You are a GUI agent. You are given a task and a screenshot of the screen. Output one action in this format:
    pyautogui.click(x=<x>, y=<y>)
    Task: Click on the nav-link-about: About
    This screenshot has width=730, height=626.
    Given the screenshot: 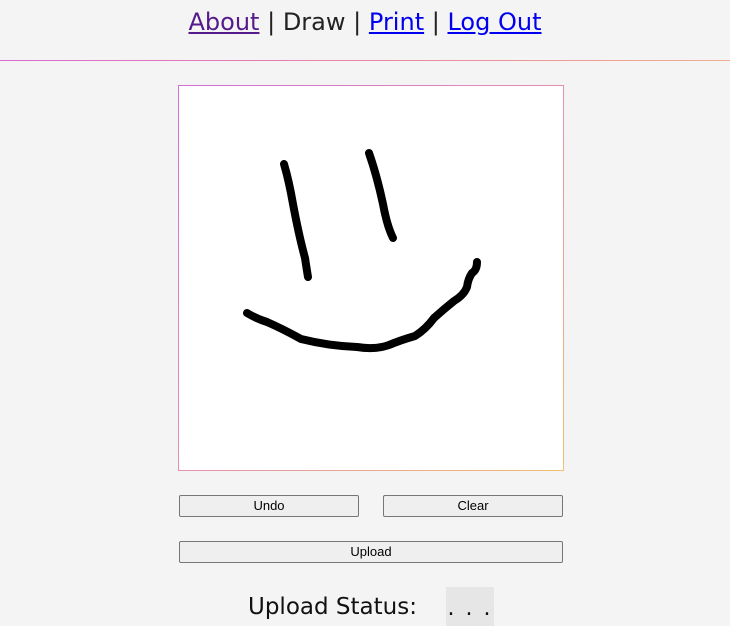 What is the action you would take?
    pyautogui.click(x=223, y=22)
    